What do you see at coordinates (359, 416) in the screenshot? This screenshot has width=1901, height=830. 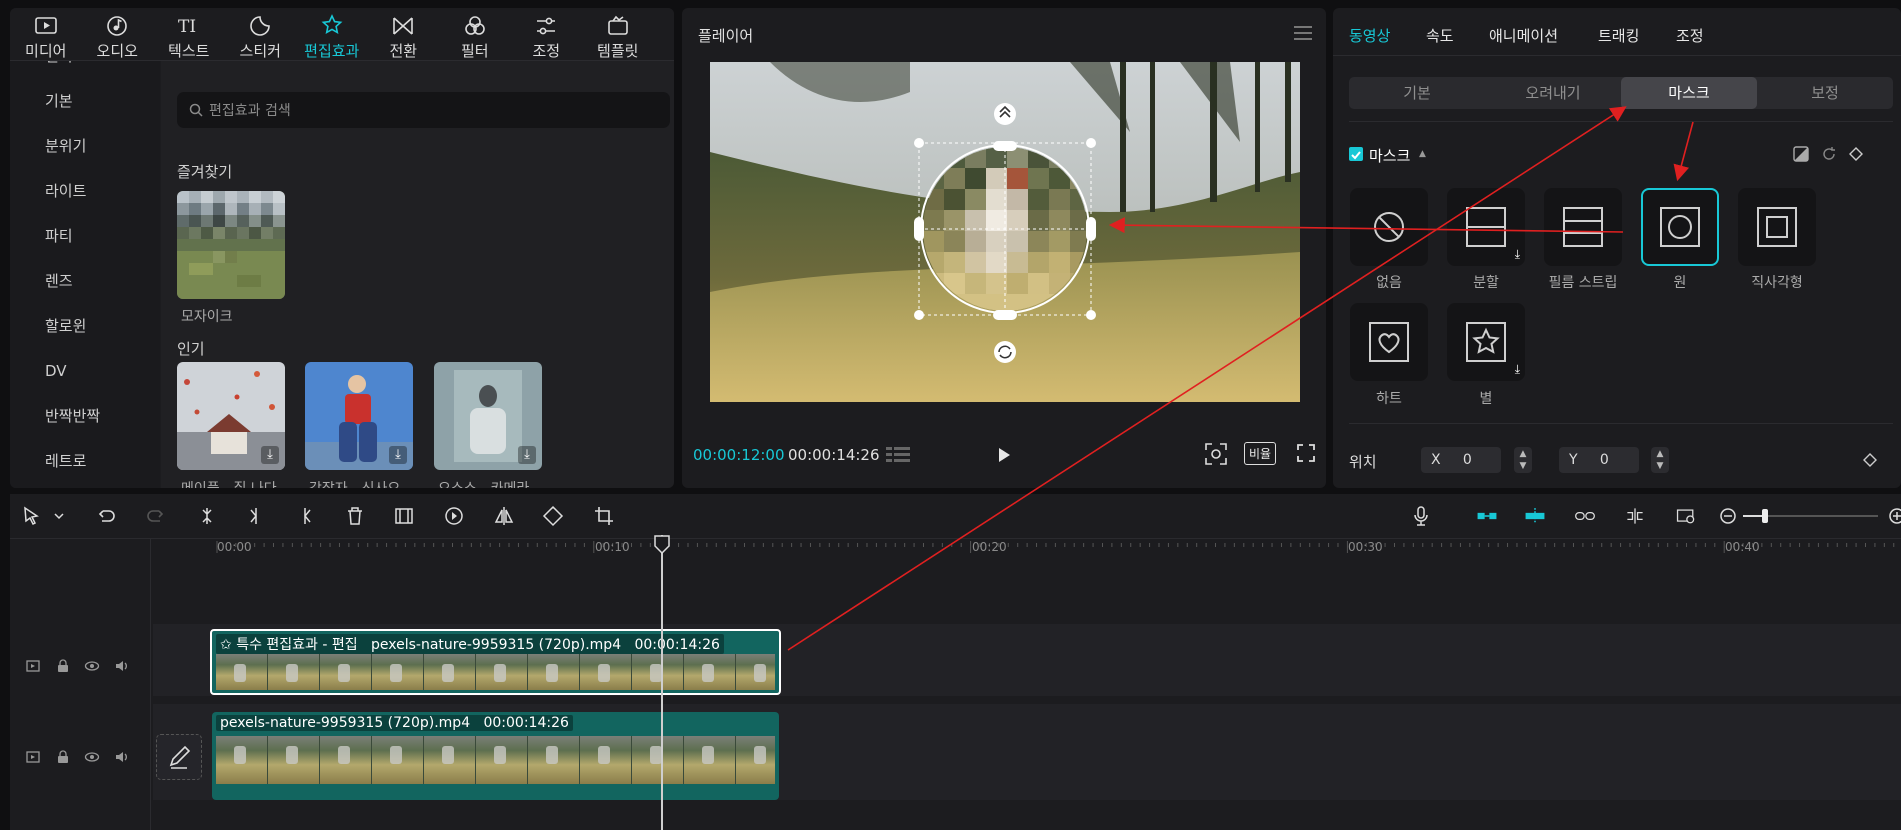 I see `effect-card-pose: ⤓` at bounding box center [359, 416].